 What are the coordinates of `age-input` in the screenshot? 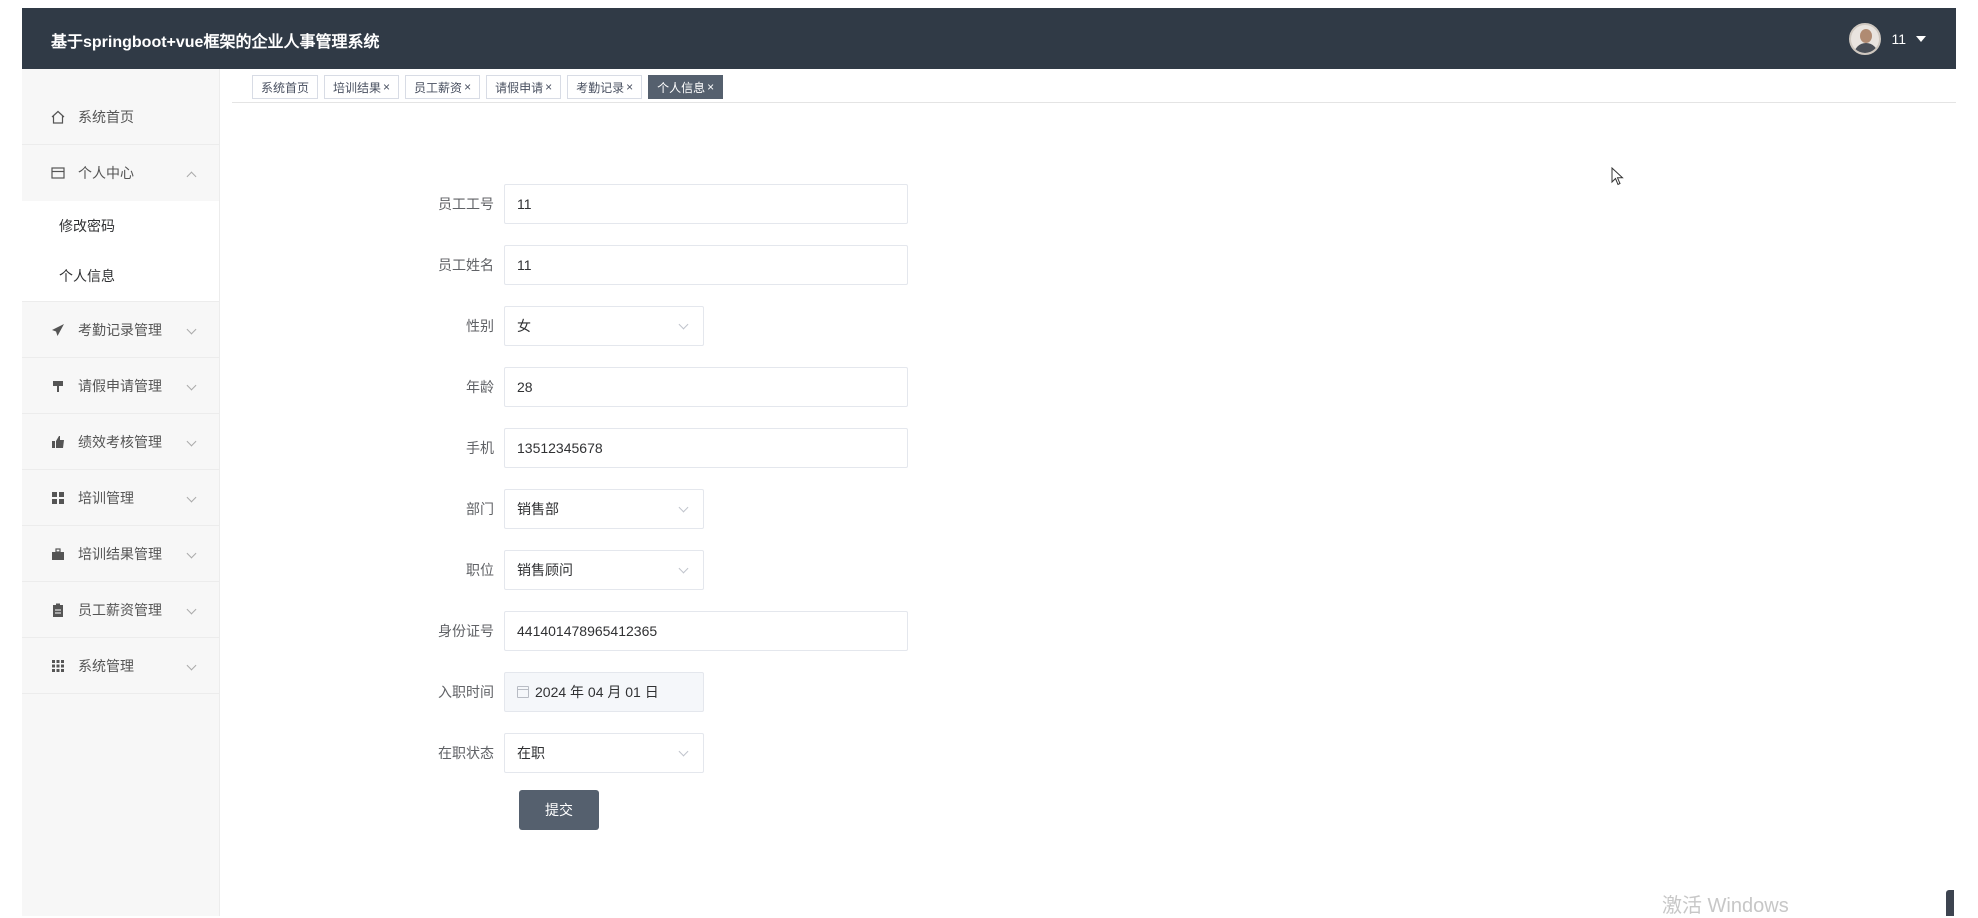 It's located at (706, 387).